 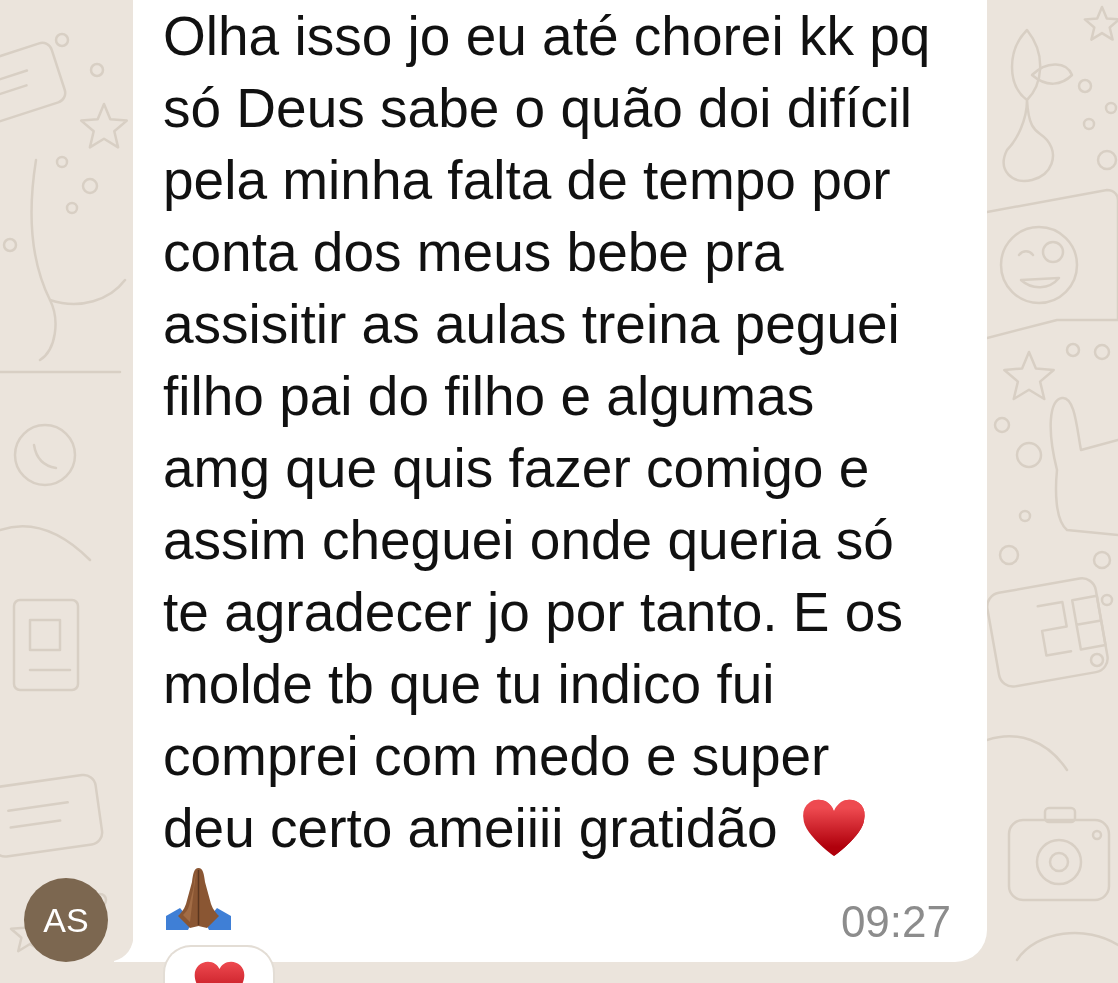 I want to click on sender-avatar: AS, so click(x=66, y=920).